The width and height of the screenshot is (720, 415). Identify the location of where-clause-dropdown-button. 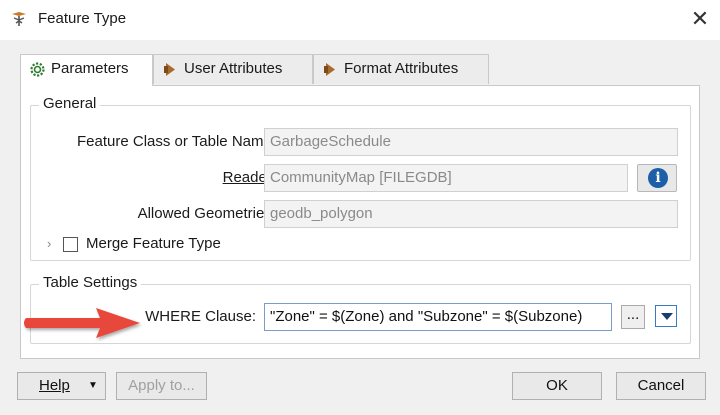
(666, 316).